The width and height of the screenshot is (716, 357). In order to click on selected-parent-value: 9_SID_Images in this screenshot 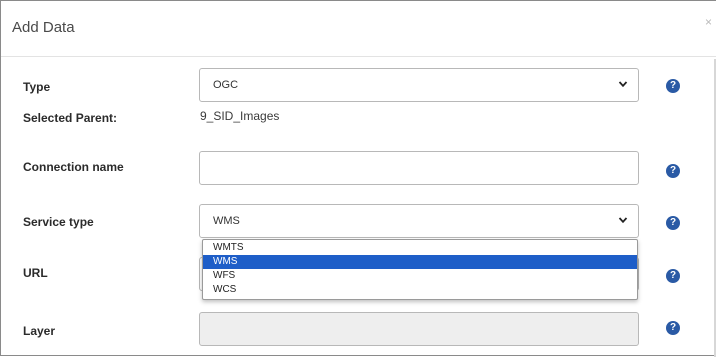, I will do `click(240, 116)`.